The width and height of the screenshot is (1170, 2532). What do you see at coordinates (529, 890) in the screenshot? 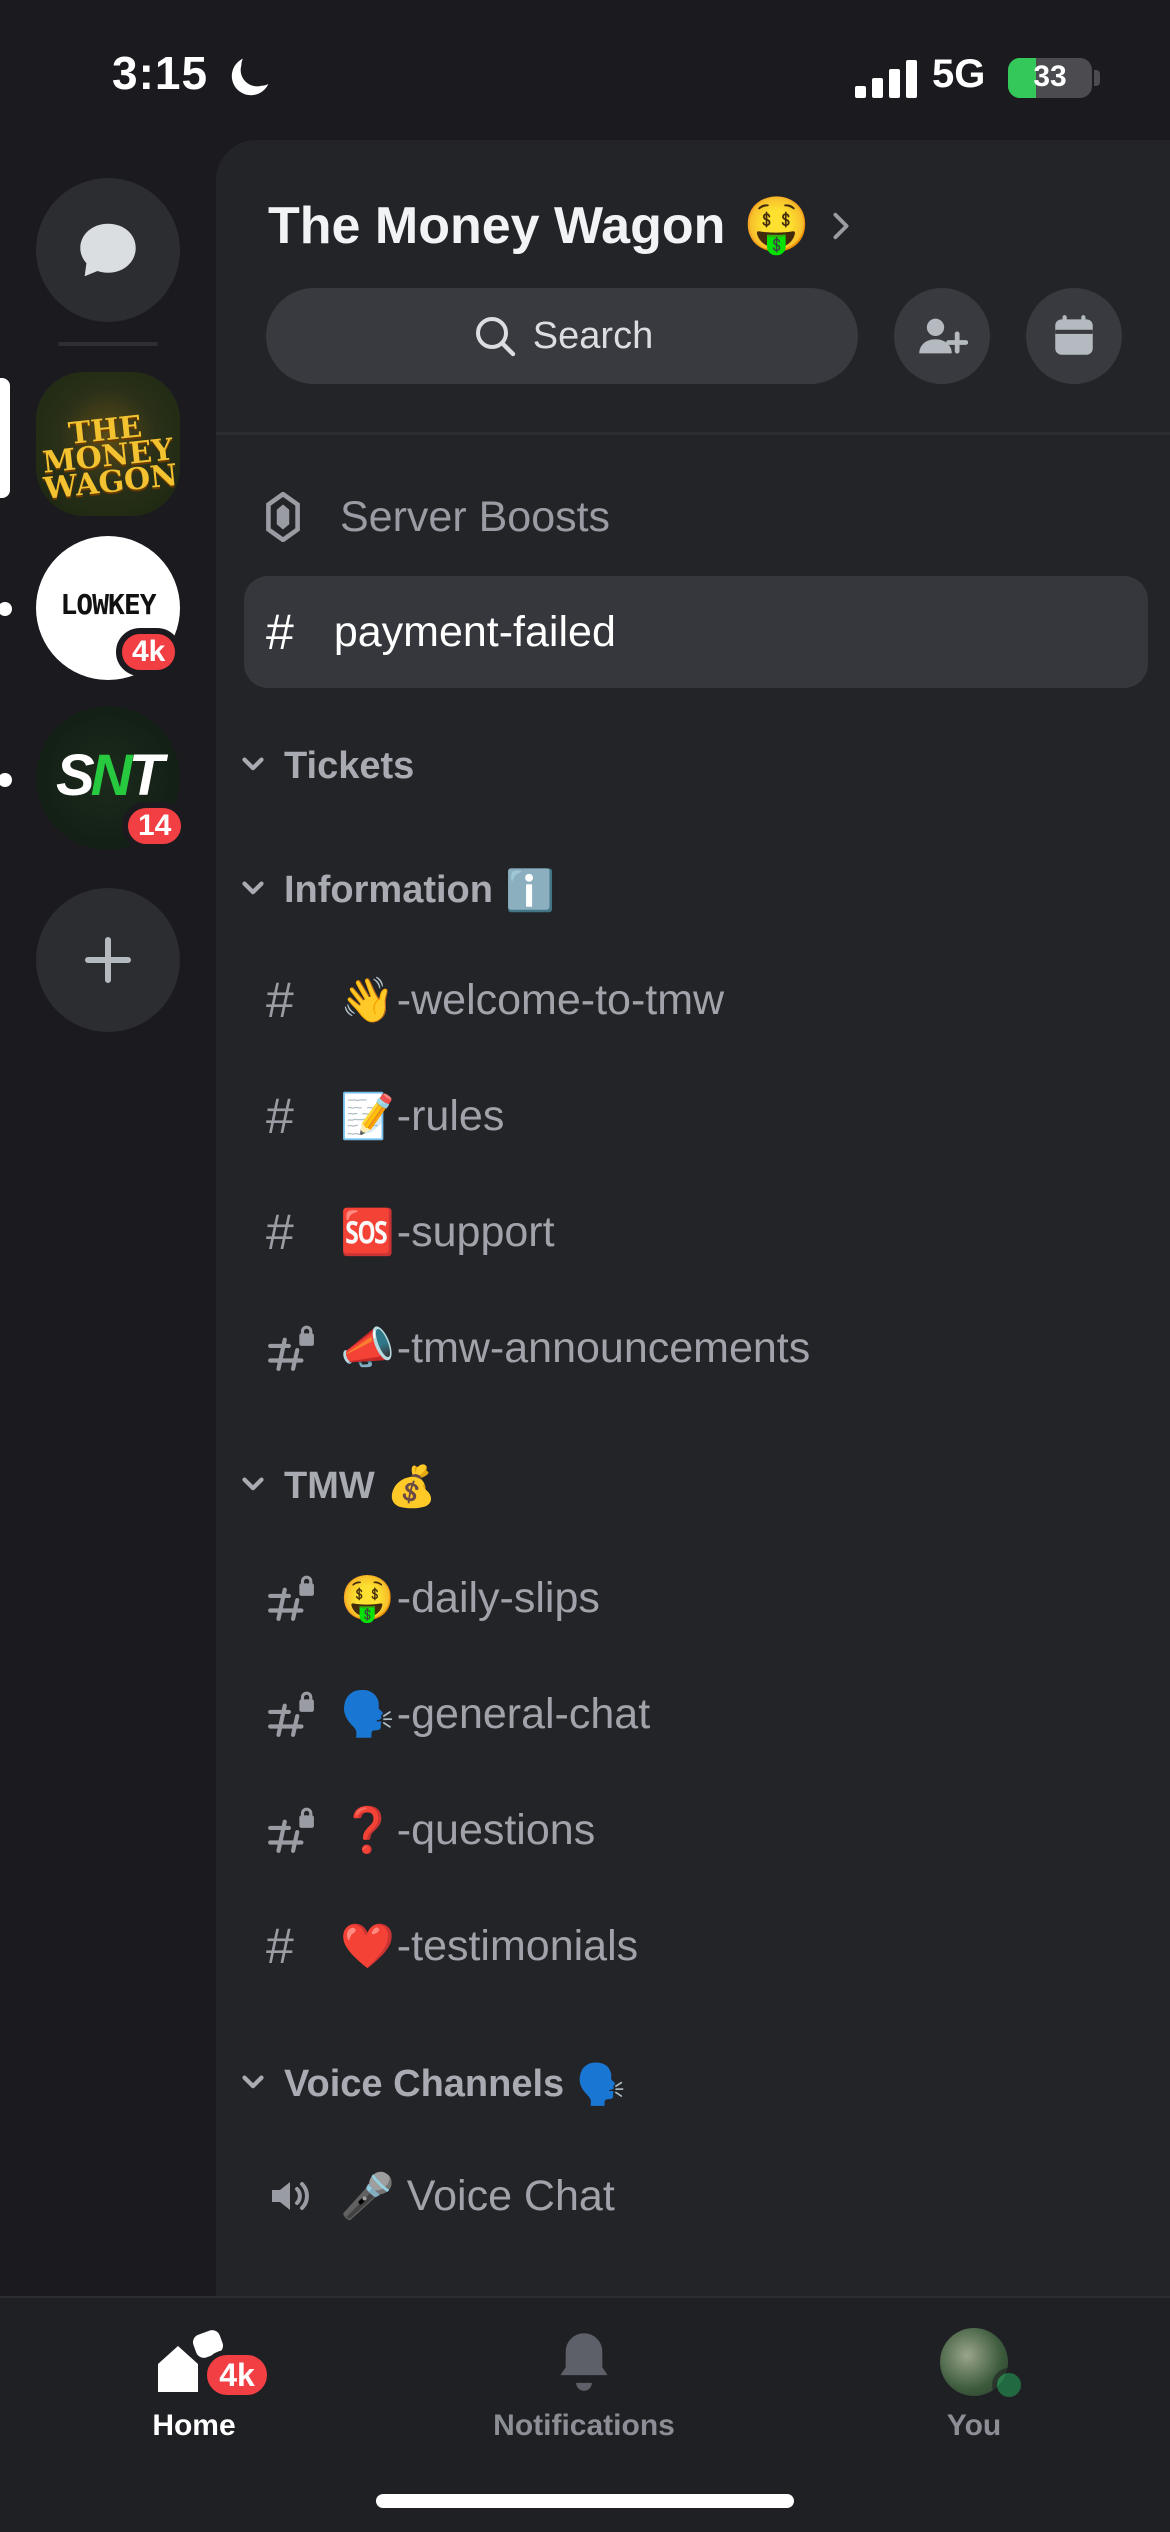
I see `info-emoji: ℹ️` at bounding box center [529, 890].